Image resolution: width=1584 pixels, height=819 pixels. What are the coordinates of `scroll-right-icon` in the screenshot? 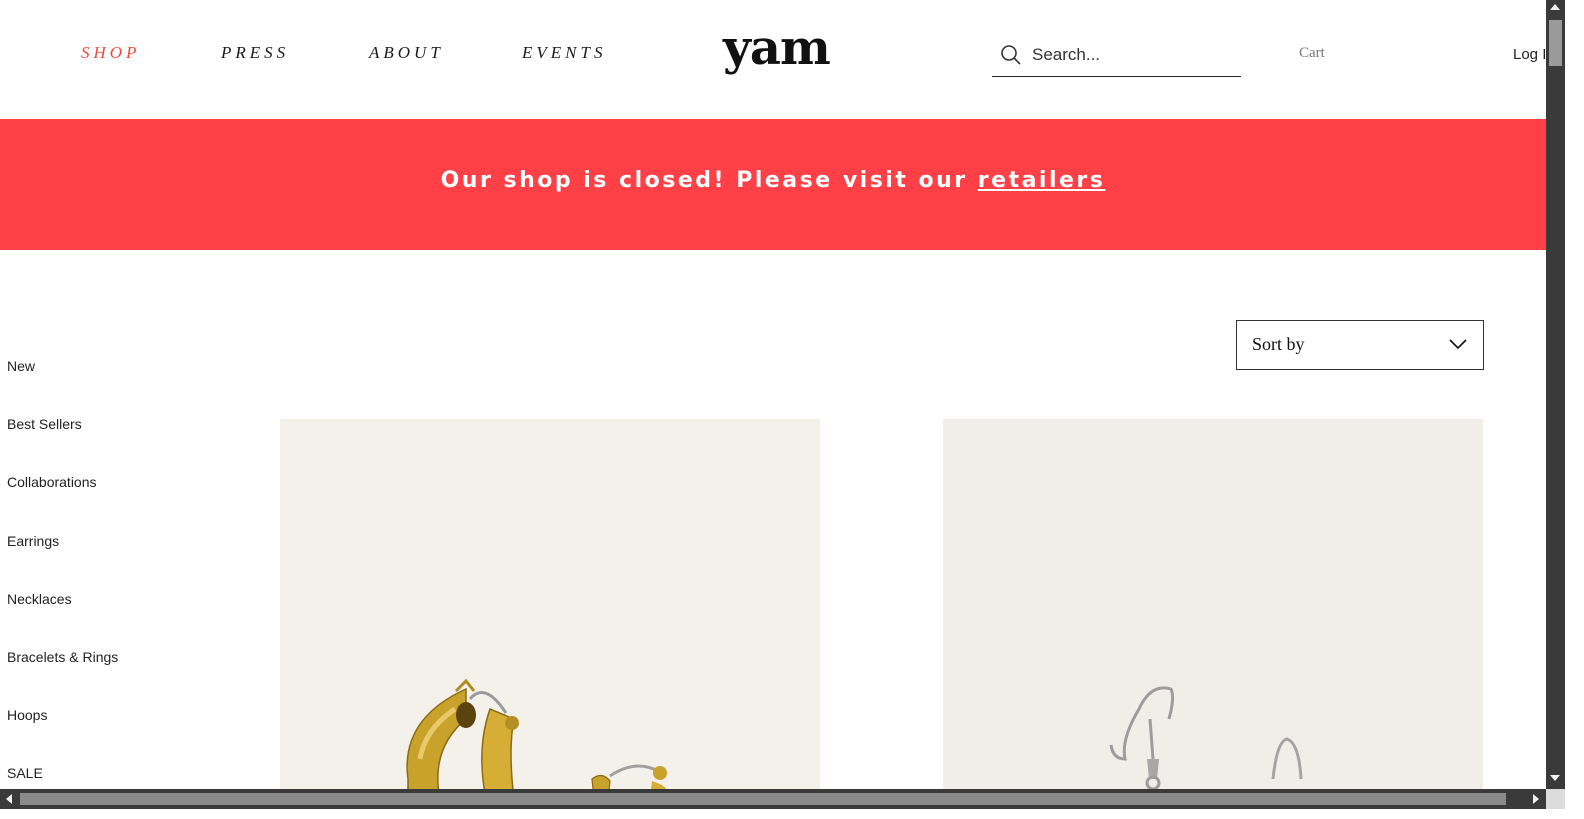 It's located at (1536, 799).